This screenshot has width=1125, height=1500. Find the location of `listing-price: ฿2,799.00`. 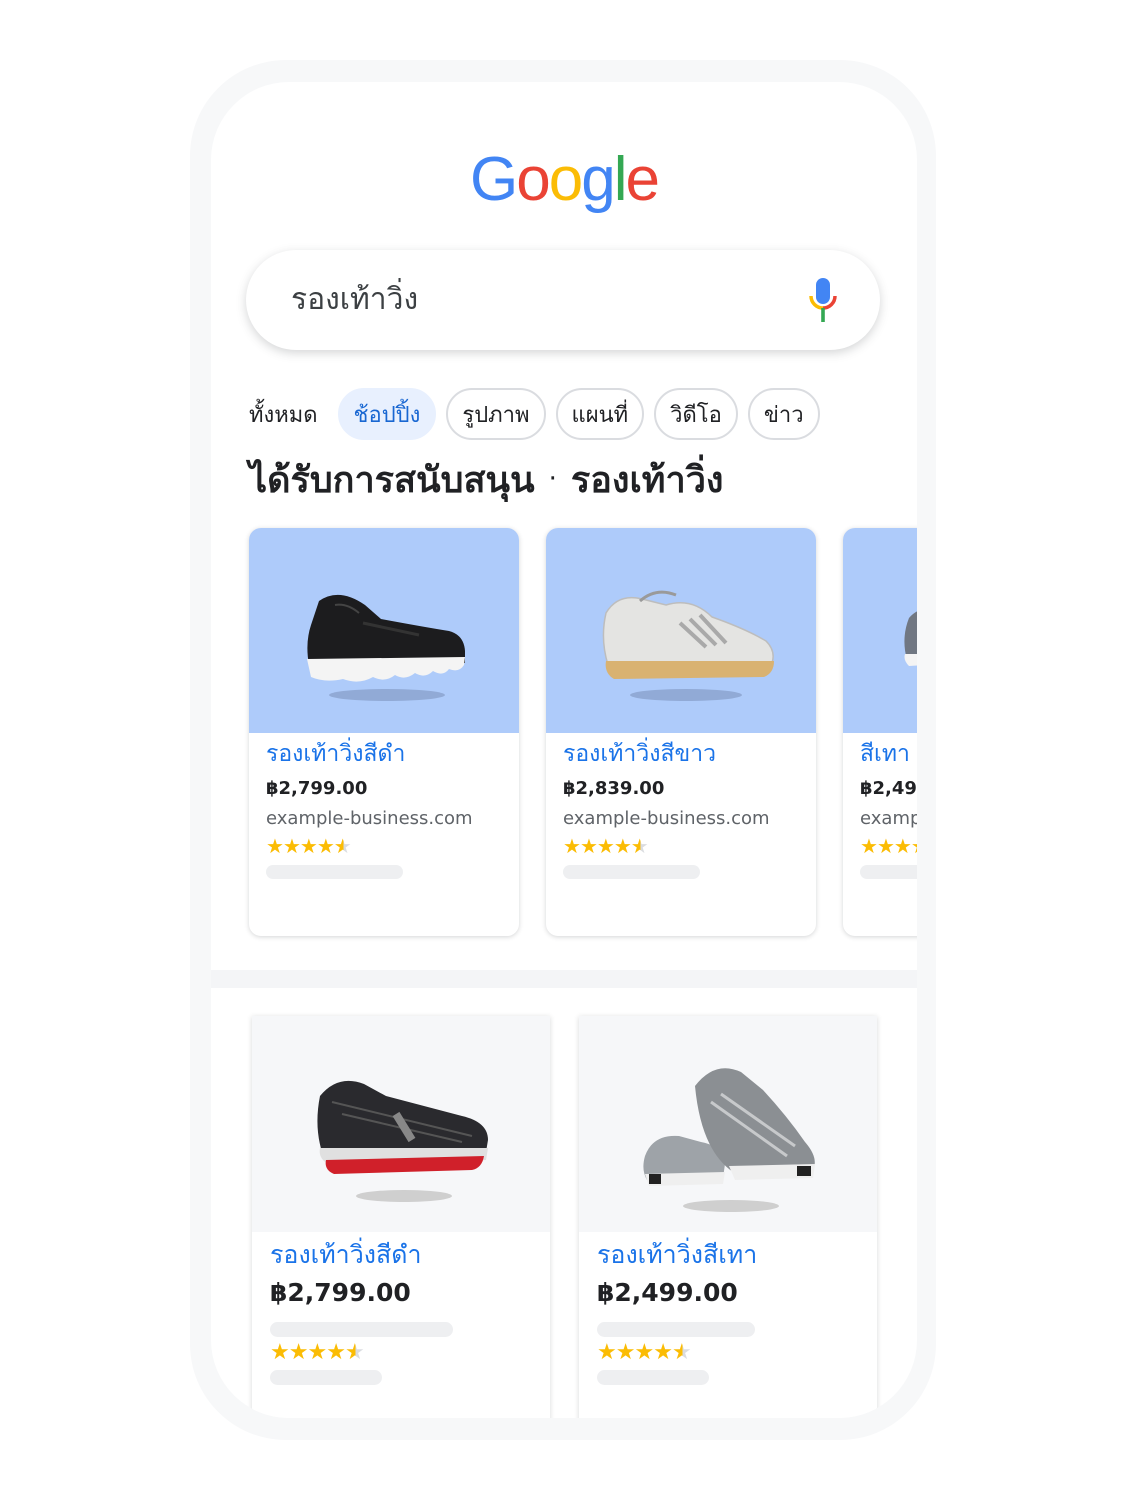

listing-price: ฿2,799.00 is located at coordinates (340, 1292).